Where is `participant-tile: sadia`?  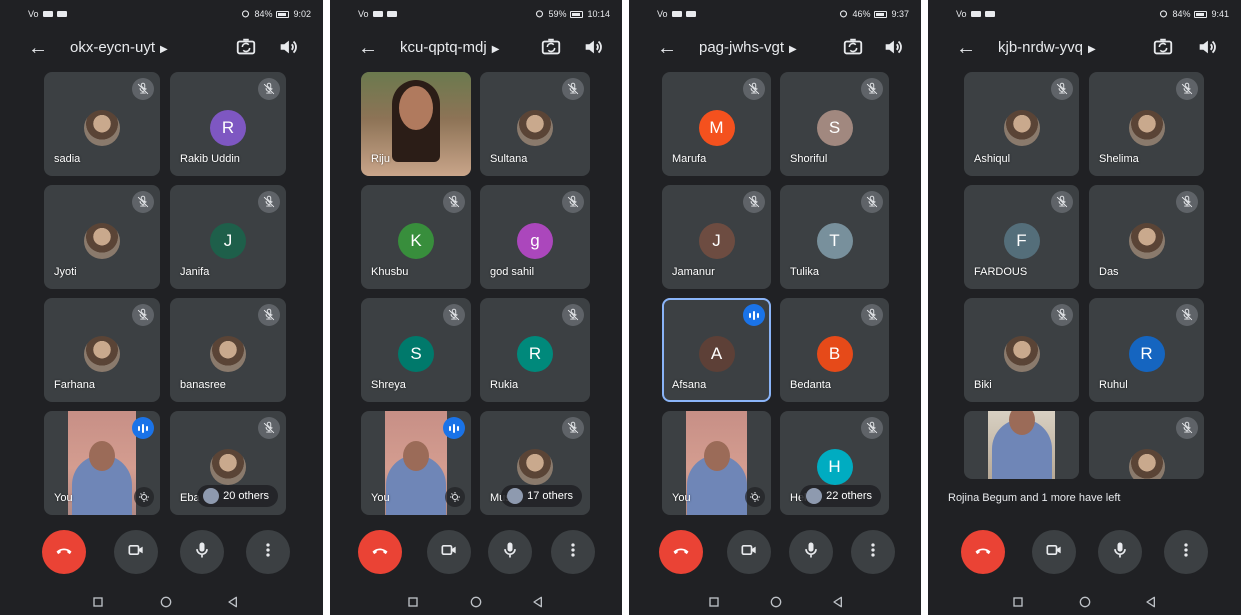 participant-tile: sadia is located at coordinates (102, 124).